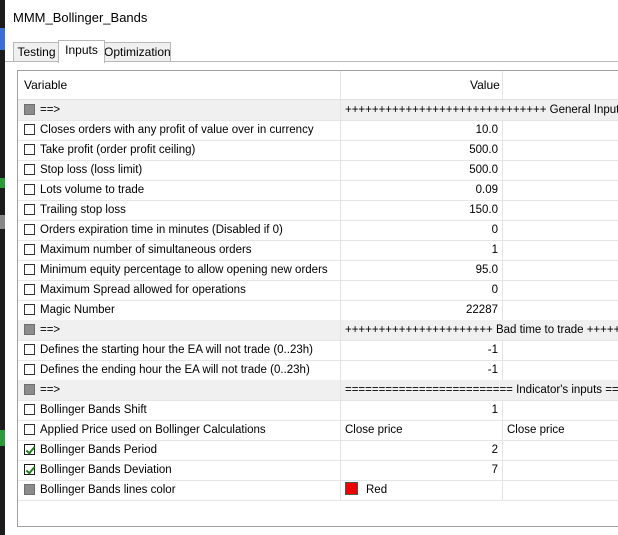 The image size is (618, 535). What do you see at coordinates (98, 450) in the screenshot?
I see `parameter-name: Bollinger Bands Period` at bounding box center [98, 450].